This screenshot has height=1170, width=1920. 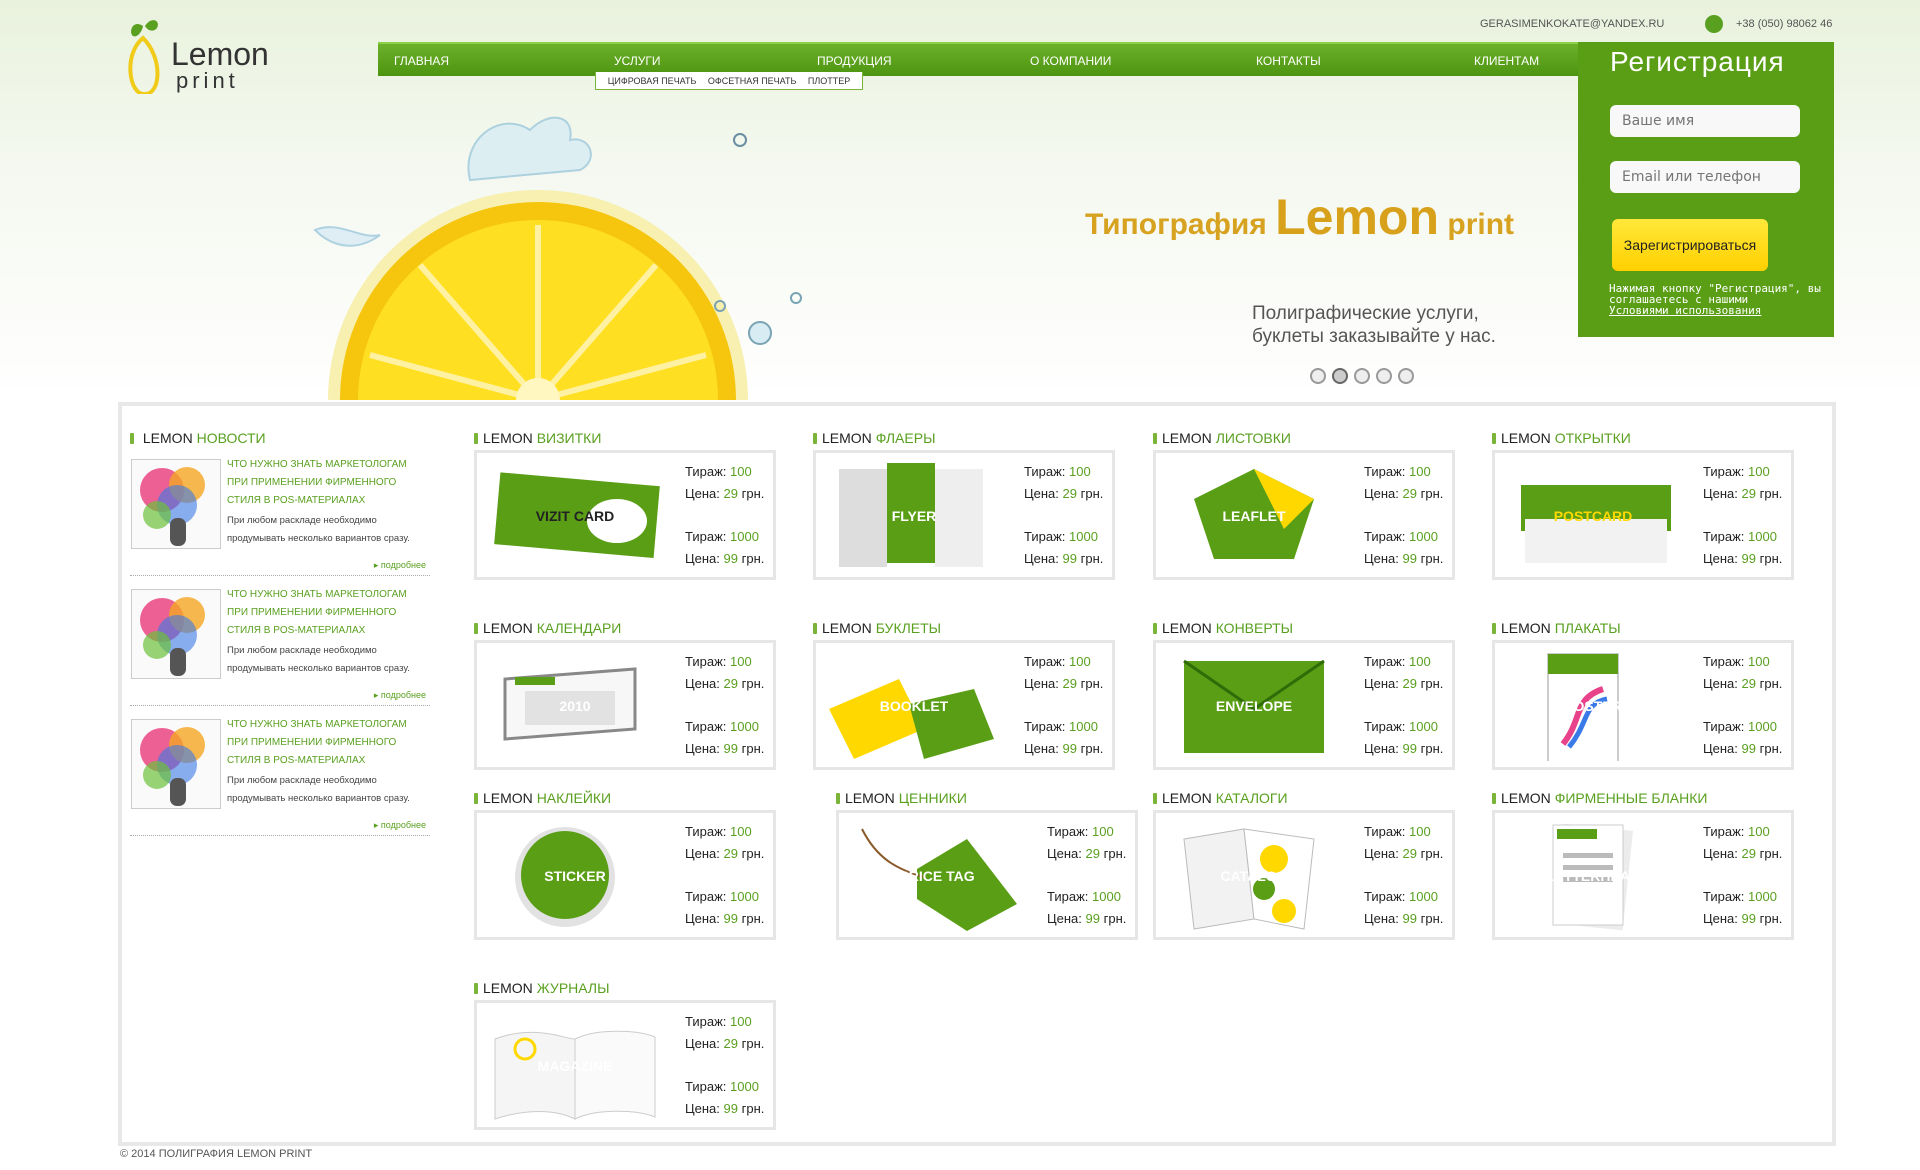 I want to click on product-title-13: LEMON ЖУРНАЛЫ, so click(x=542, y=988).